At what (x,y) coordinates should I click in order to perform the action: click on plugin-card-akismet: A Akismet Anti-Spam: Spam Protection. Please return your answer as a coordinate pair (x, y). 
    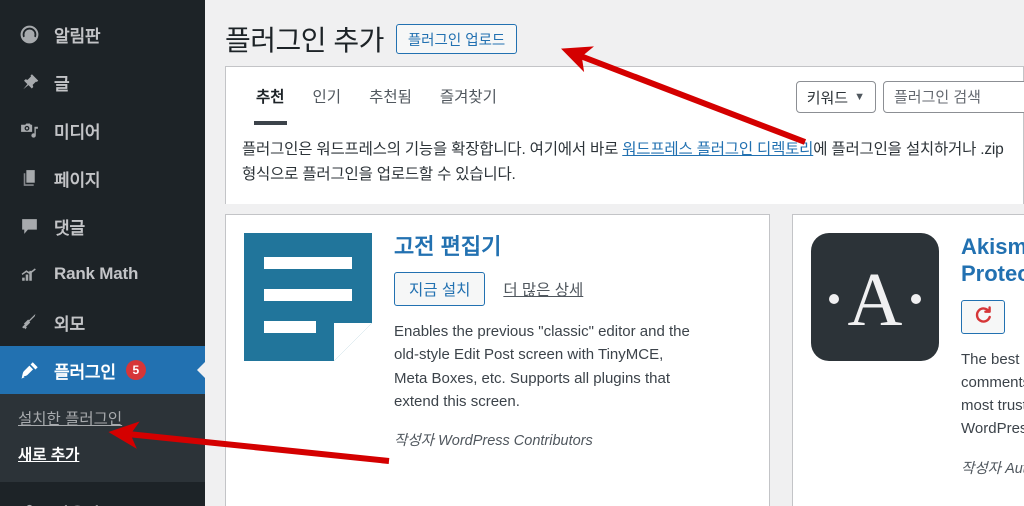
    Looking at the image, I should click on (908, 359).